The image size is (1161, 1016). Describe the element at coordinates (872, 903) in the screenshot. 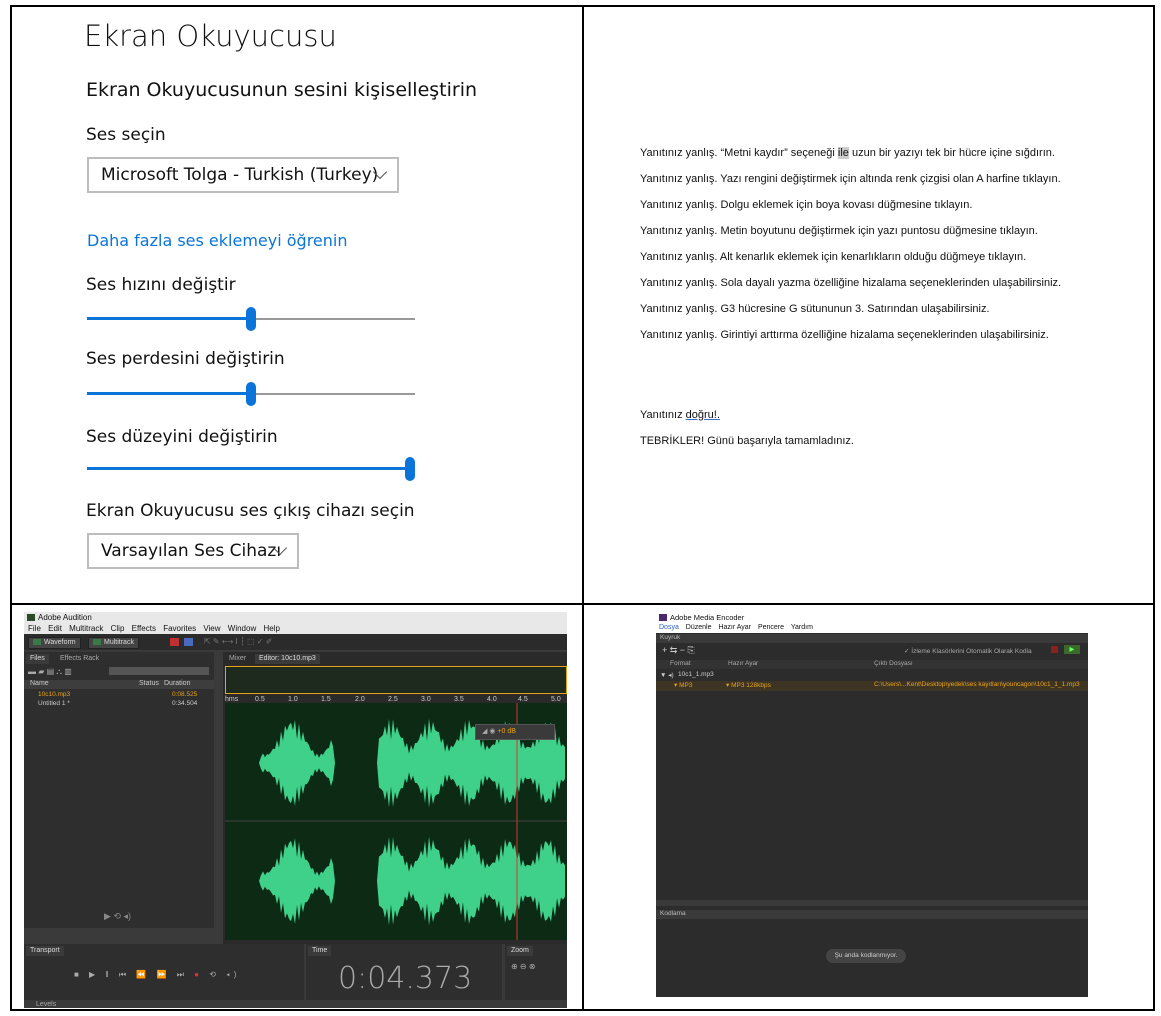

I see `queue-scrollbar` at that location.